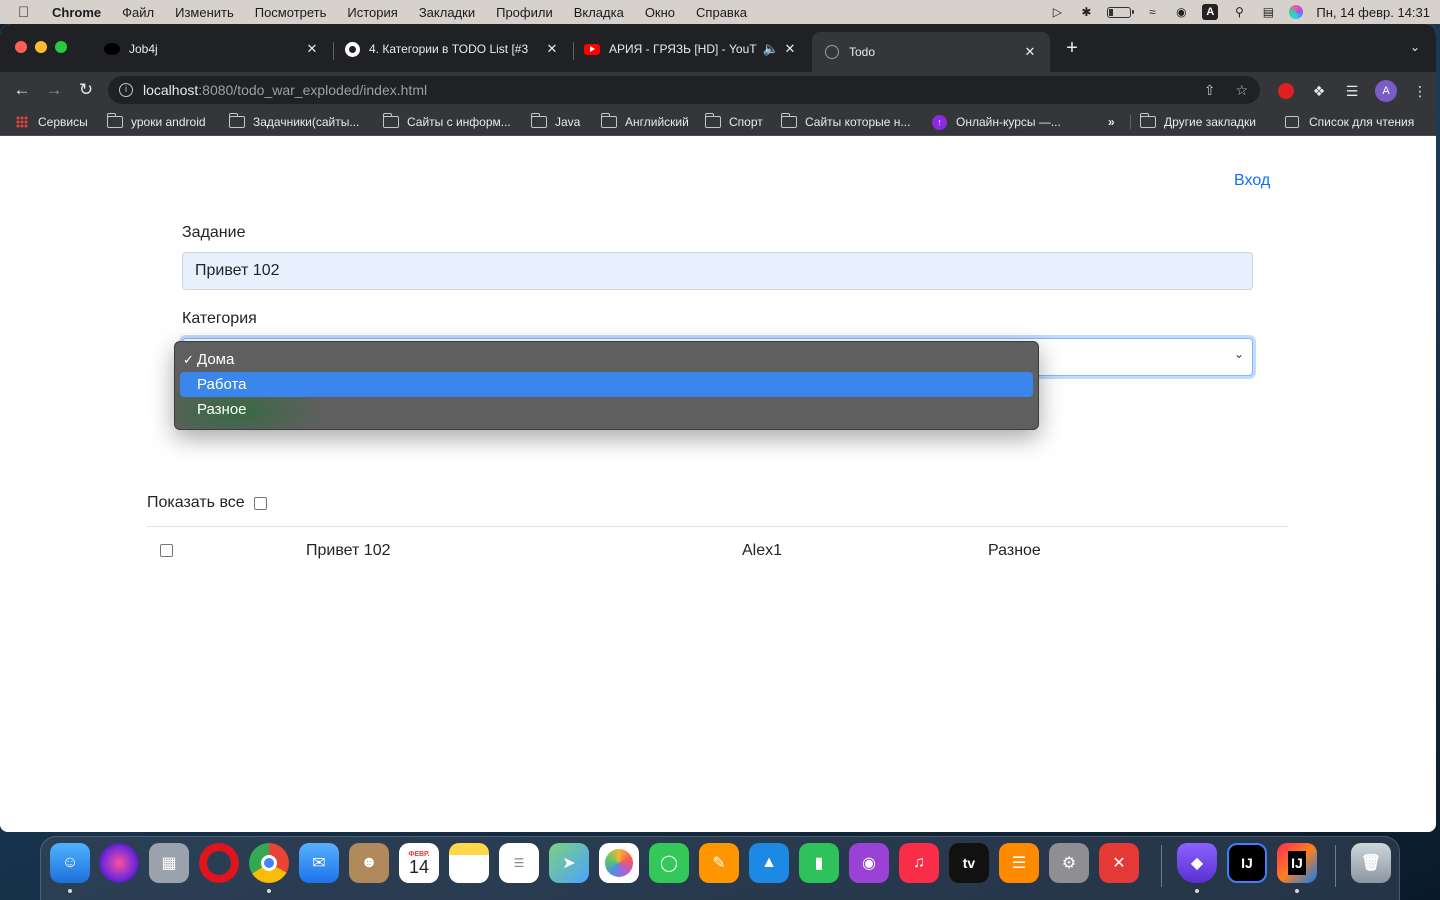 This screenshot has width=1440, height=900. What do you see at coordinates (222, 409) in the screenshot?
I see `option-label: Разное` at bounding box center [222, 409].